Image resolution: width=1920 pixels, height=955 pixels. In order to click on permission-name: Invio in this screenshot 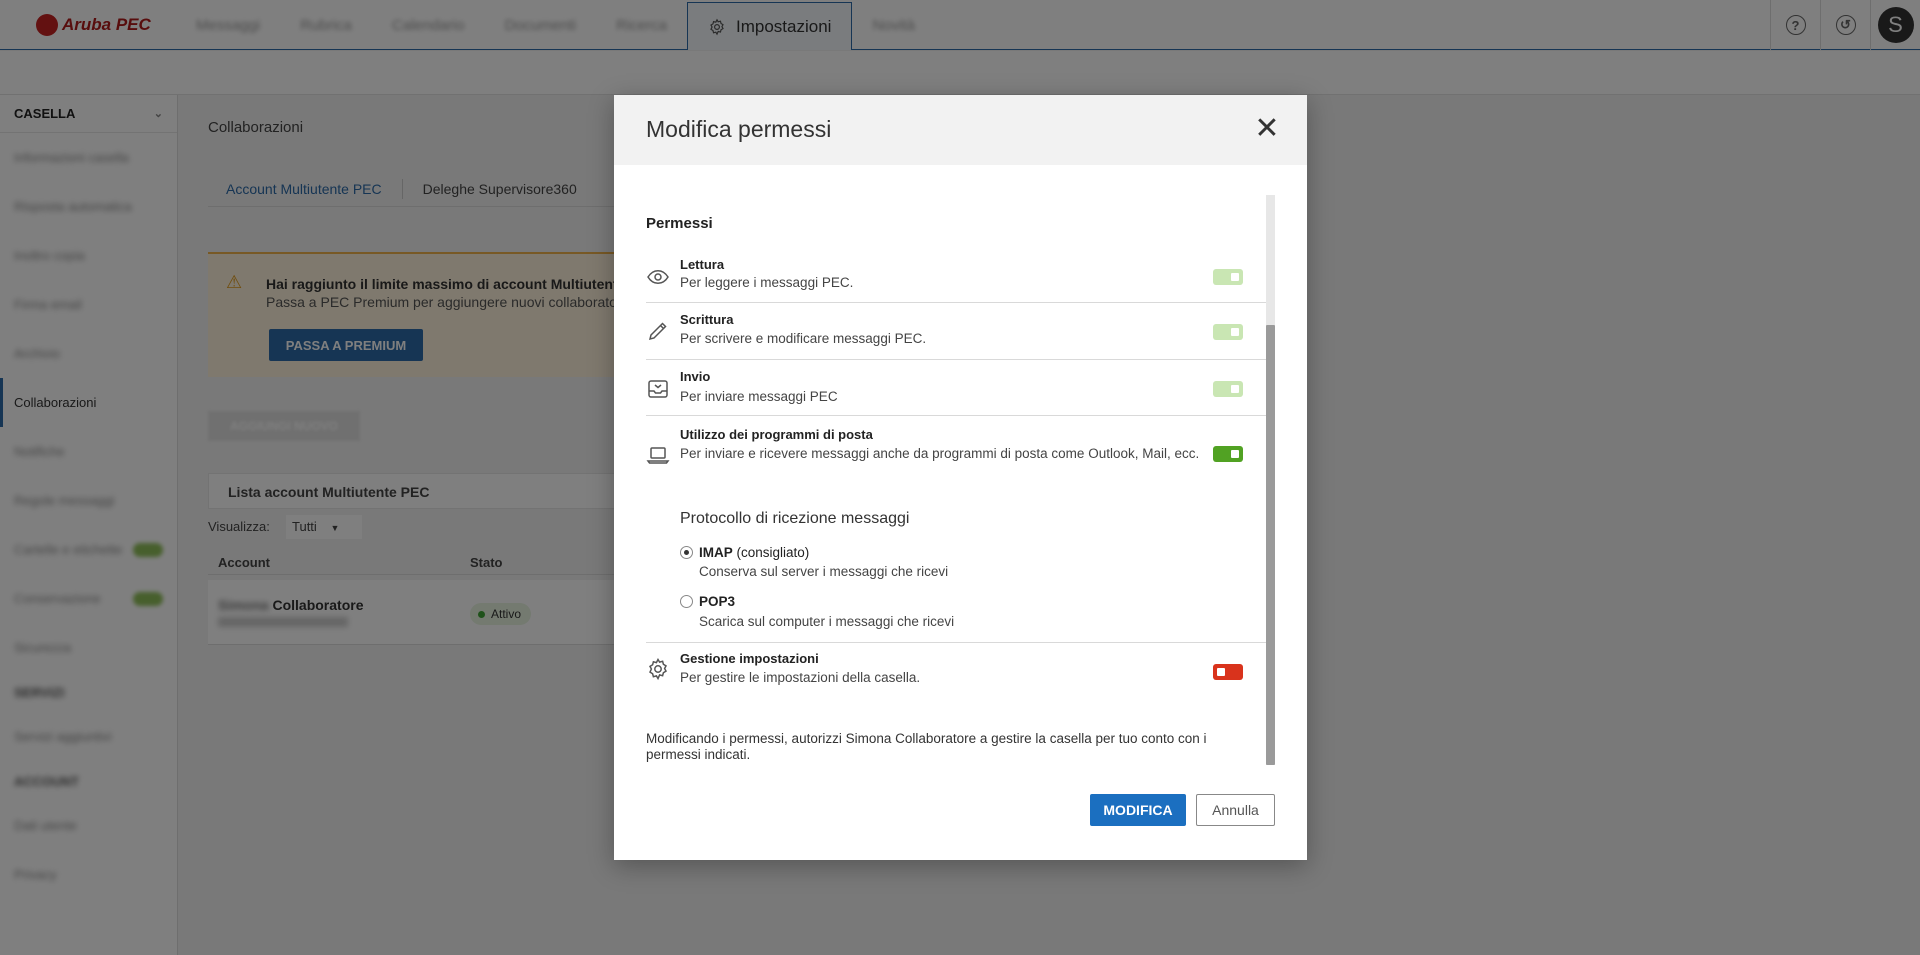, I will do `click(695, 376)`.